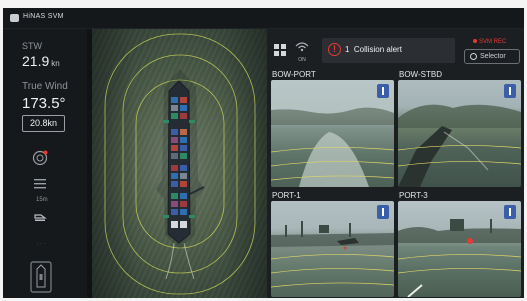 The height and width of the screenshot is (301, 527). What do you see at coordinates (45, 86) in the screenshot?
I see `wind-label: True Wind` at bounding box center [45, 86].